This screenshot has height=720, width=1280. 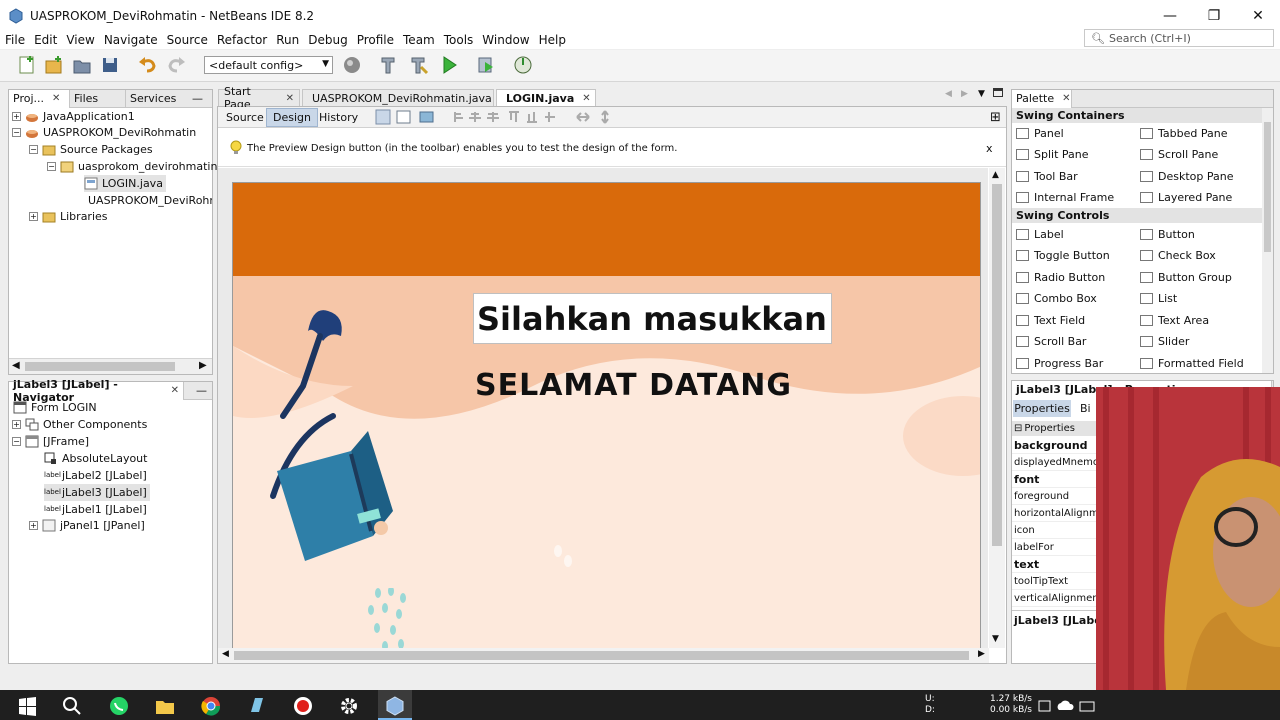 What do you see at coordinates (1137, 115) in the screenshot?
I see `palette-section-containers: Swing Containers` at bounding box center [1137, 115].